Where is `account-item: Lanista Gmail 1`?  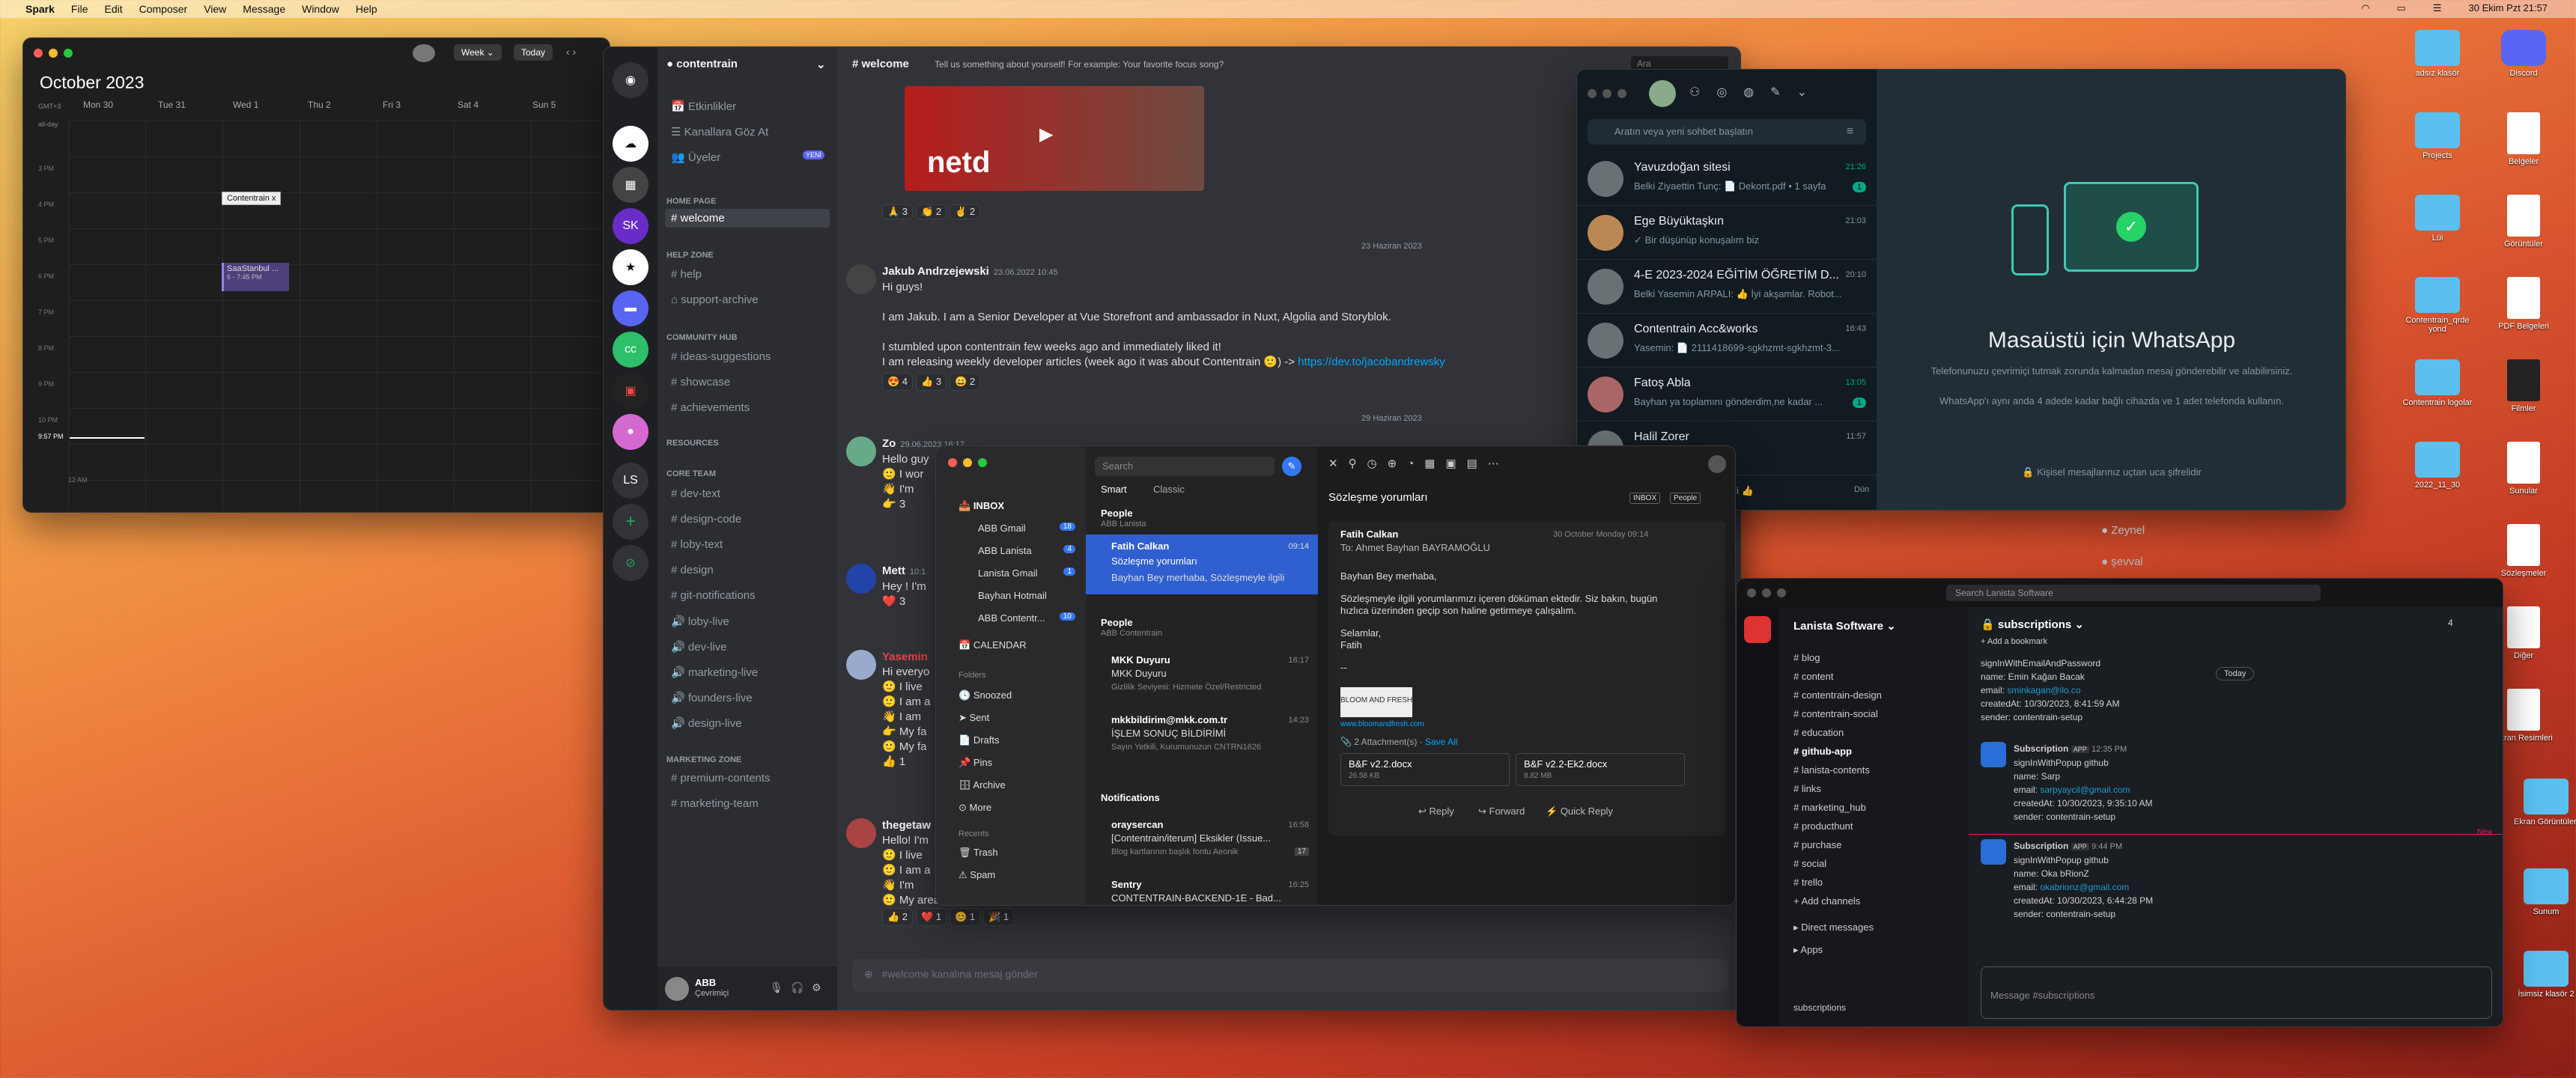
account-item: Lanista Gmail 1 is located at coordinates (1026, 573).